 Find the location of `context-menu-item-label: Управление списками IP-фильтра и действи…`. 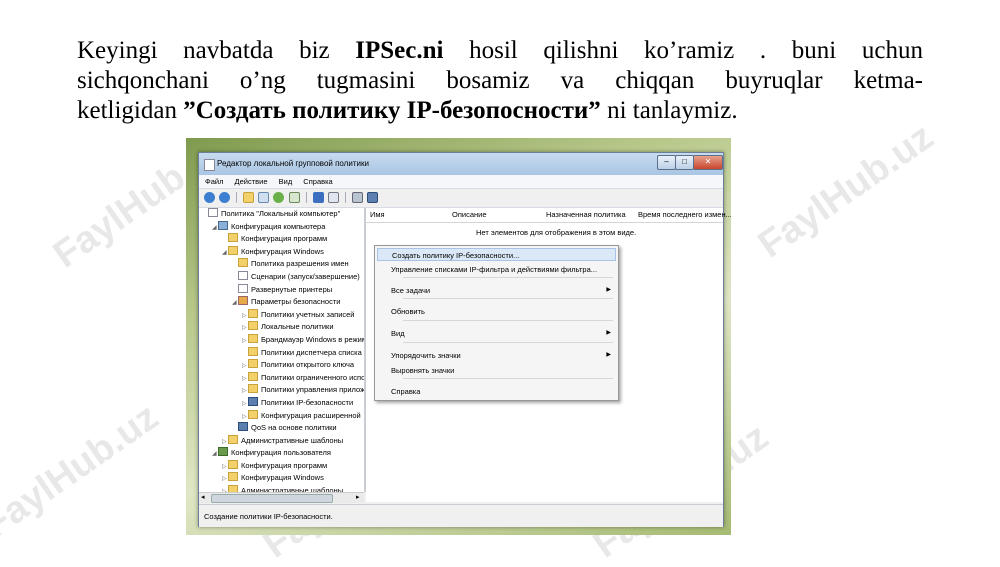

context-menu-item-label: Управление списками IP-фильтра и действи… is located at coordinates (494, 269).